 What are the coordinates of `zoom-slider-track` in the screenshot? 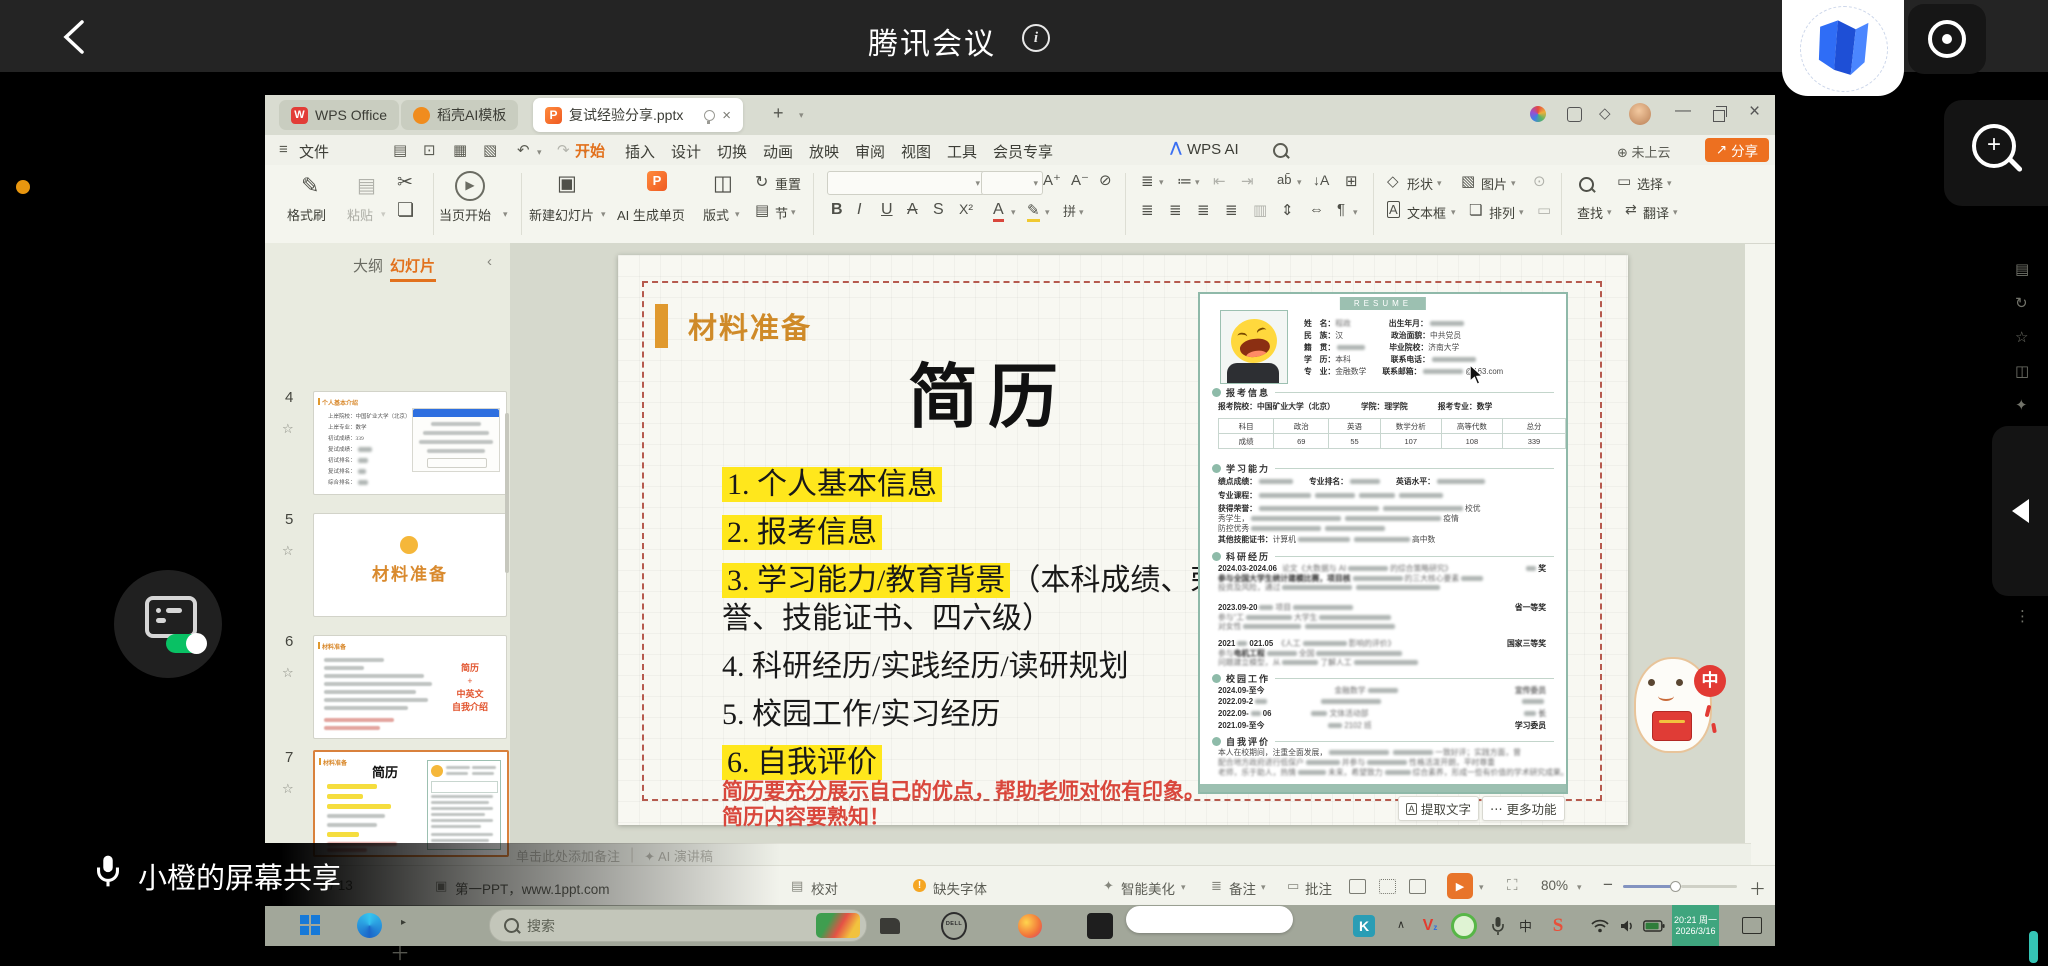 It's located at (1709, 886).